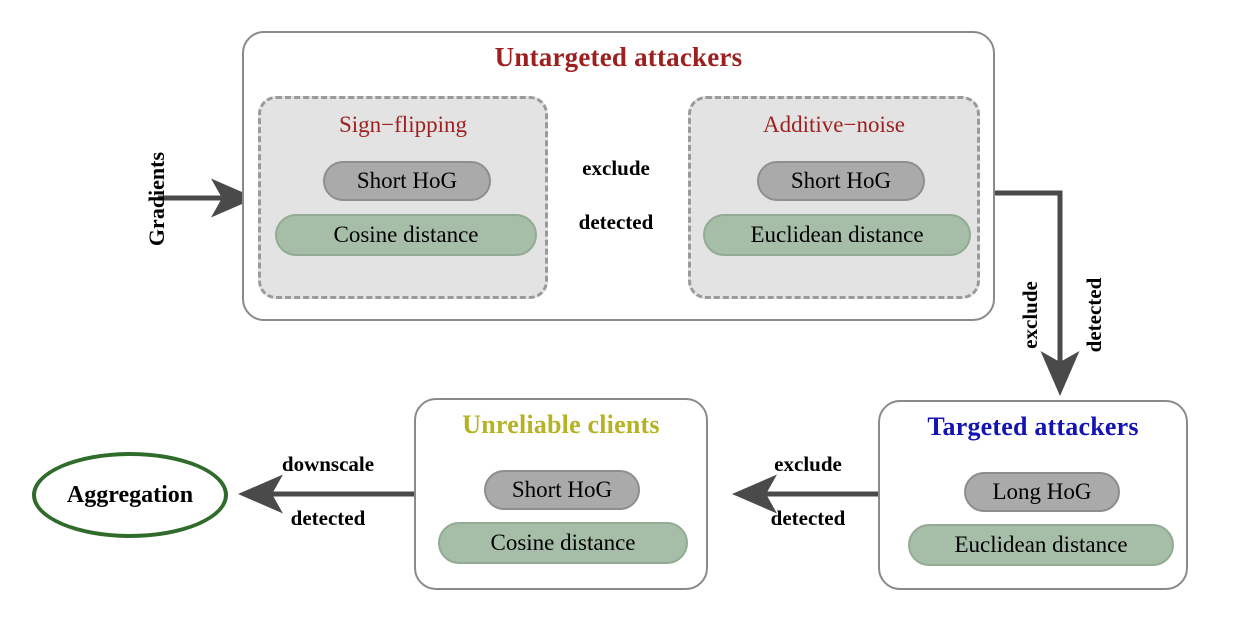 This screenshot has width=1256, height=618. I want to click on arrow-label-detected-4: detected, so click(328, 518).